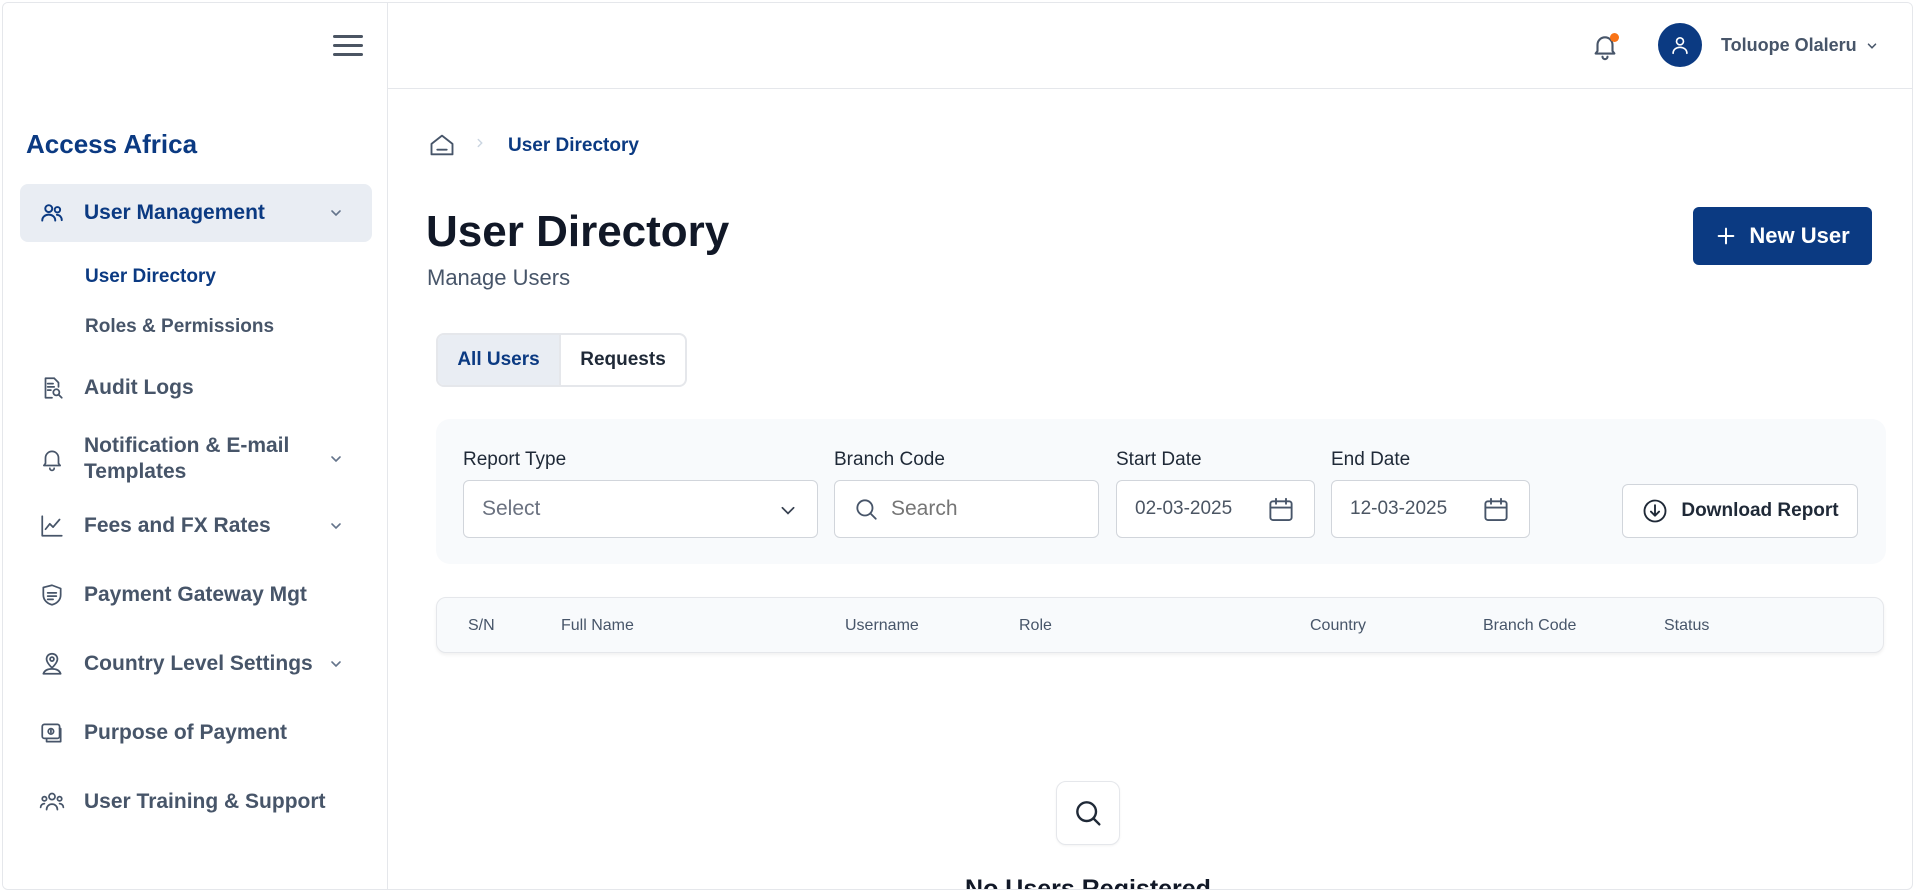 This screenshot has height=890, width=1917. Describe the element at coordinates (1529, 626) in the screenshot. I see `column-header-branch-code: Branch Code` at that location.